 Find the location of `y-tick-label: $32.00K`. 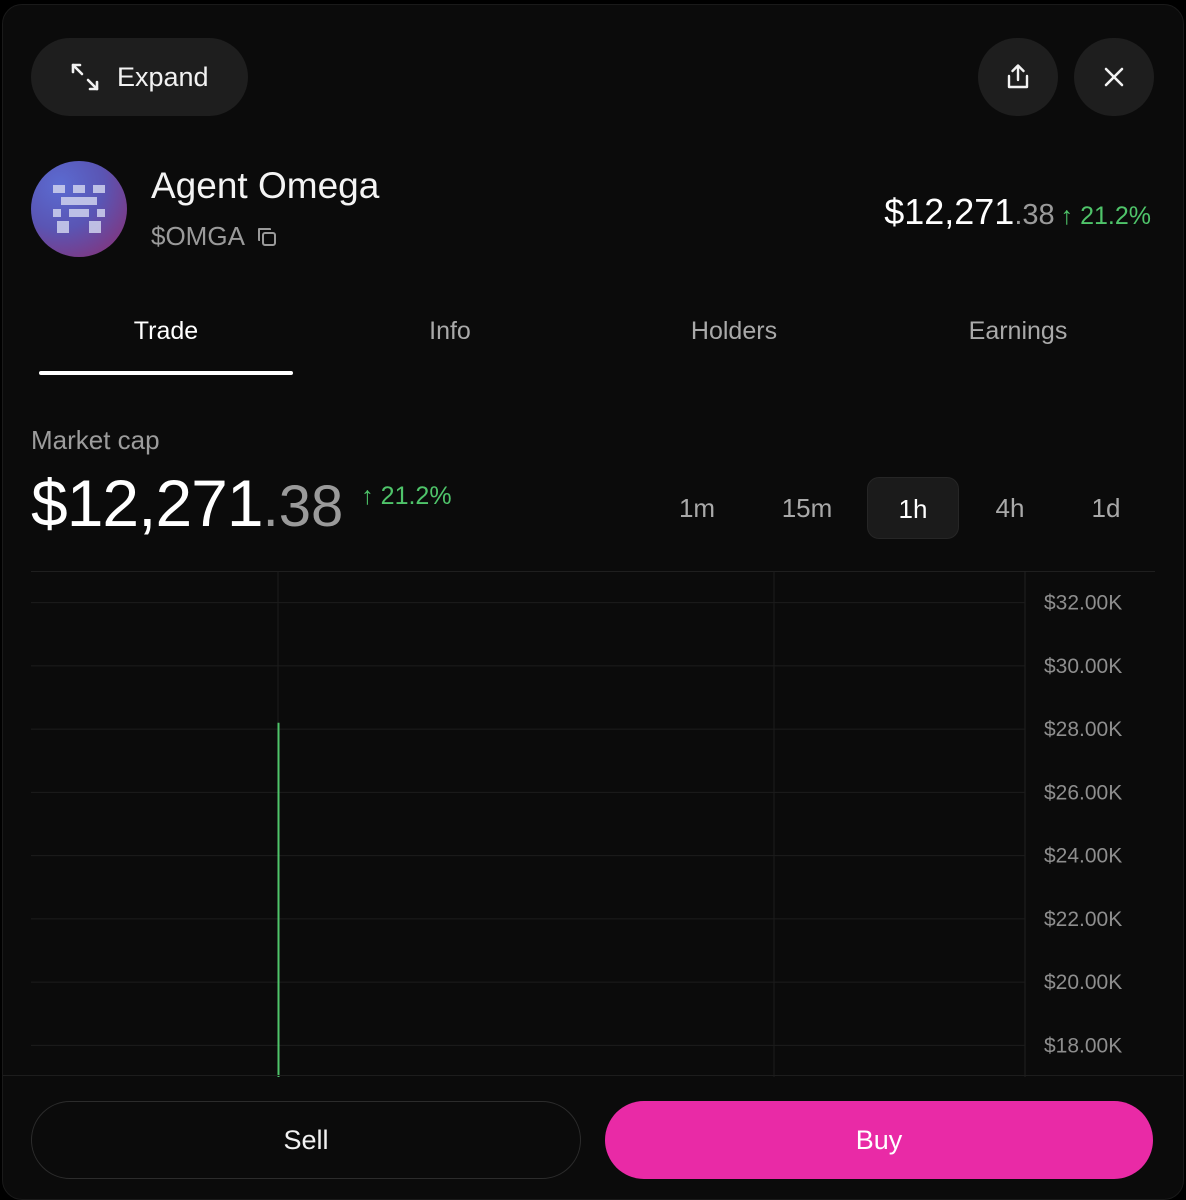

y-tick-label: $32.00K is located at coordinates (1083, 603).